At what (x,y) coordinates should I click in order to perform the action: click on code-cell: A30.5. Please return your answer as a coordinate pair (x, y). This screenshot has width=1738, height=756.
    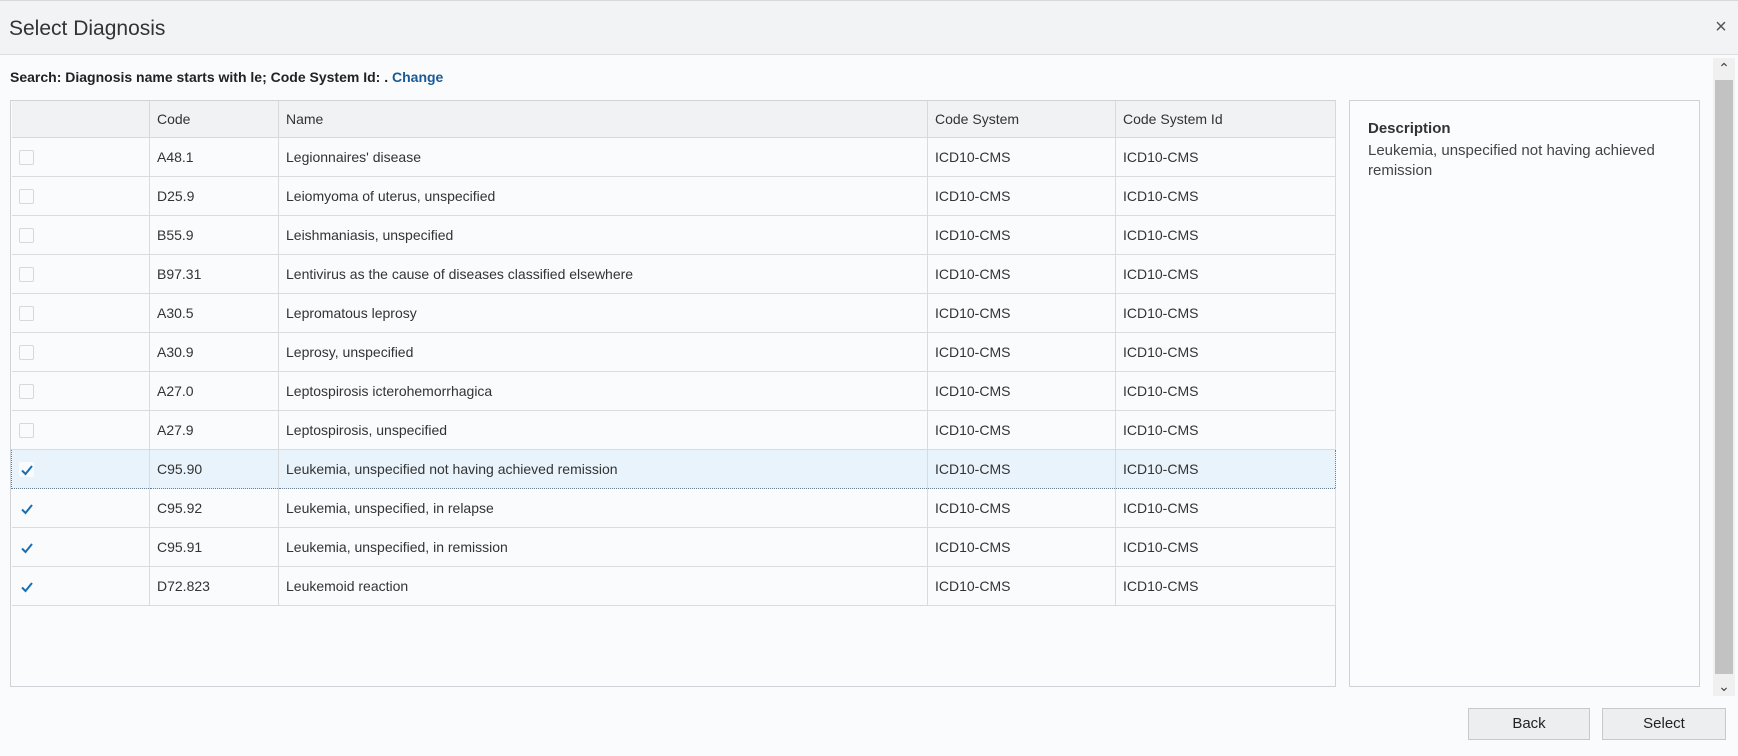
    Looking at the image, I should click on (214, 313).